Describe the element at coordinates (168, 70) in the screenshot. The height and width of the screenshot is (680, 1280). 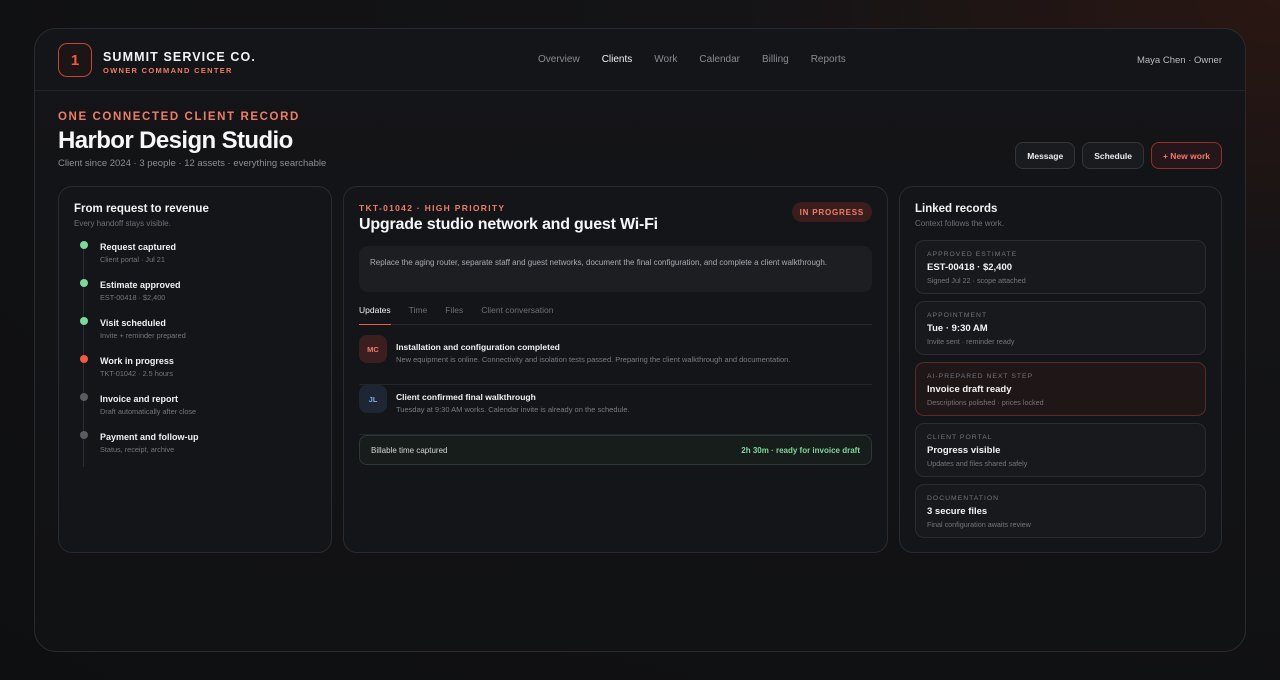
I see `brand-subtitle: OWNER COMMAND CENTER` at that location.